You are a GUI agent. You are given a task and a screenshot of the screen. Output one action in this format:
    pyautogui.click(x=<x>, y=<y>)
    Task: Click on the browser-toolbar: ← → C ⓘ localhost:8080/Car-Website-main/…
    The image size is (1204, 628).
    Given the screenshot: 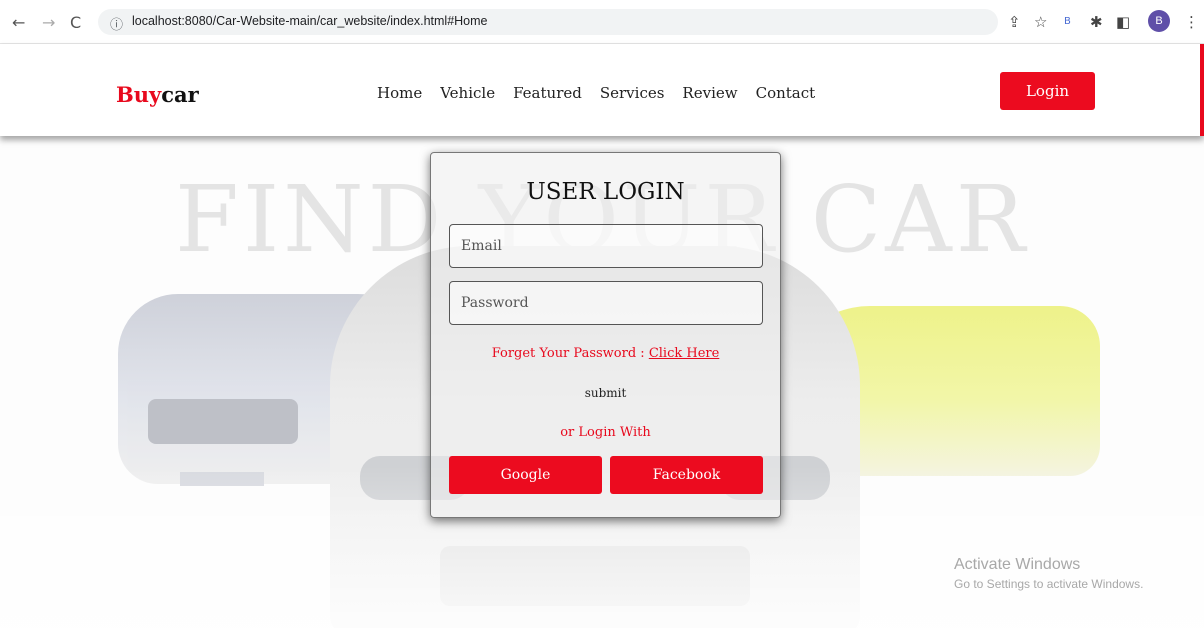 What is the action you would take?
    pyautogui.click(x=602, y=22)
    